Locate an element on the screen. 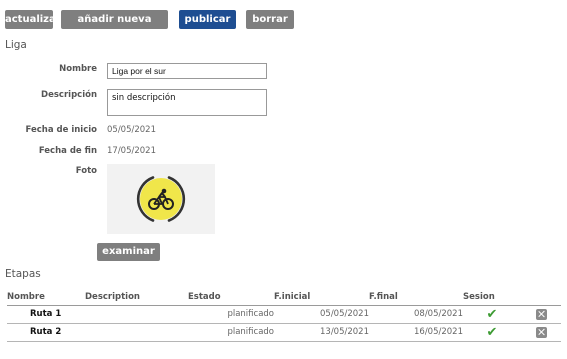 The width and height of the screenshot is (567, 359). publish-button: publicar is located at coordinates (207, 19).